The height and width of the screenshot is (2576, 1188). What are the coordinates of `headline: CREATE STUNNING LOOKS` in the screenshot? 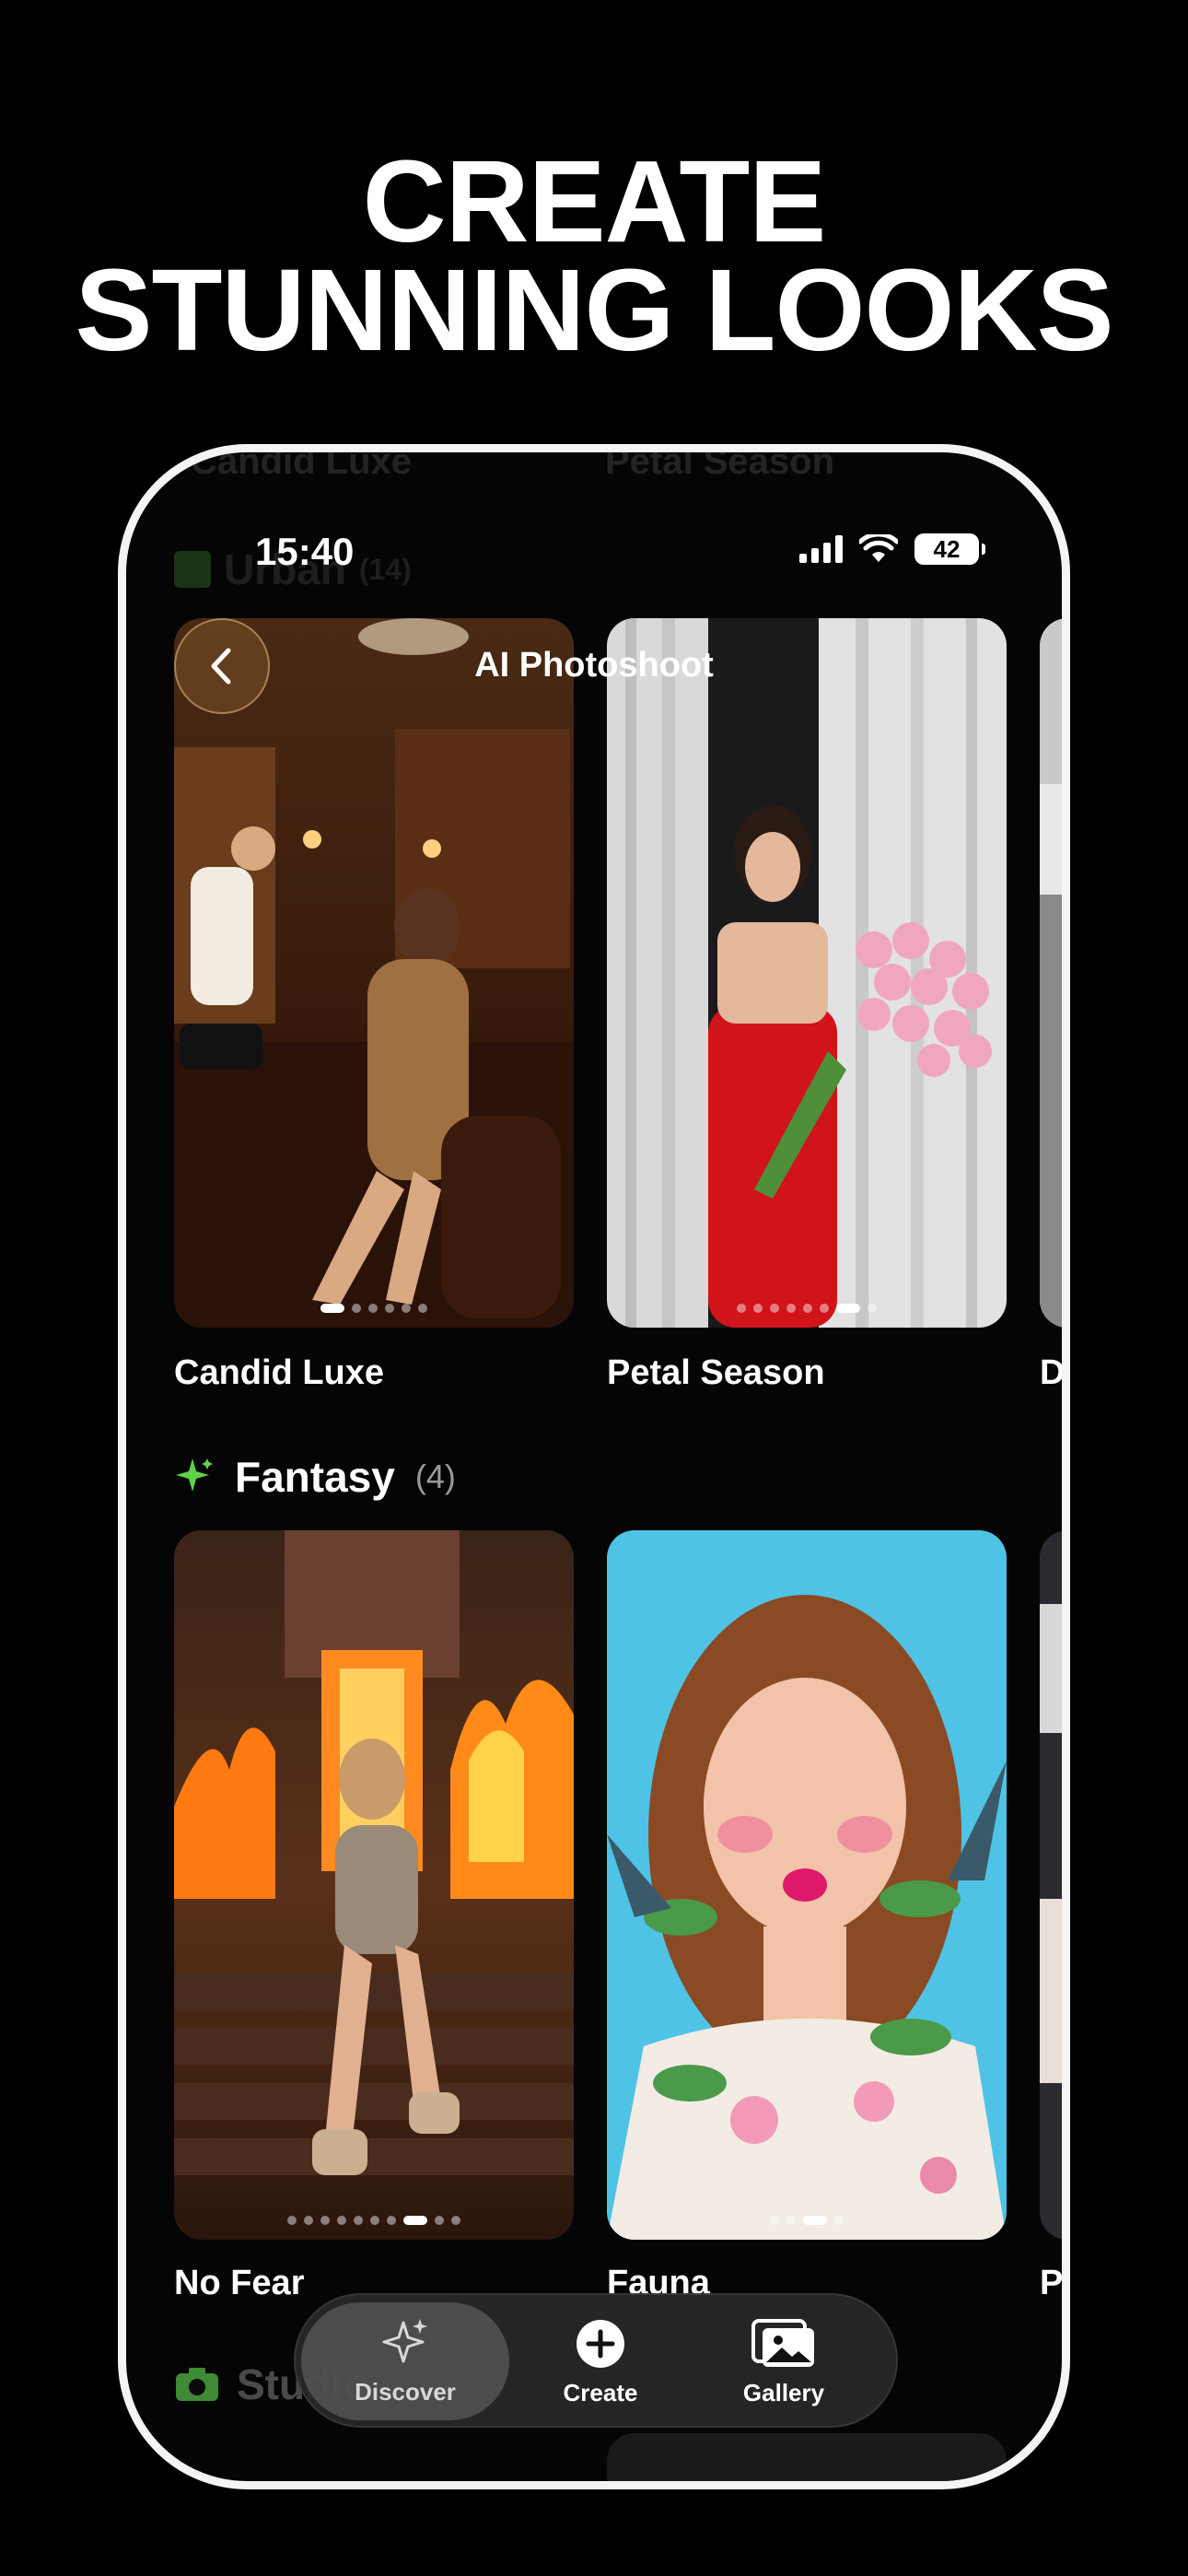 It's located at (594, 256).